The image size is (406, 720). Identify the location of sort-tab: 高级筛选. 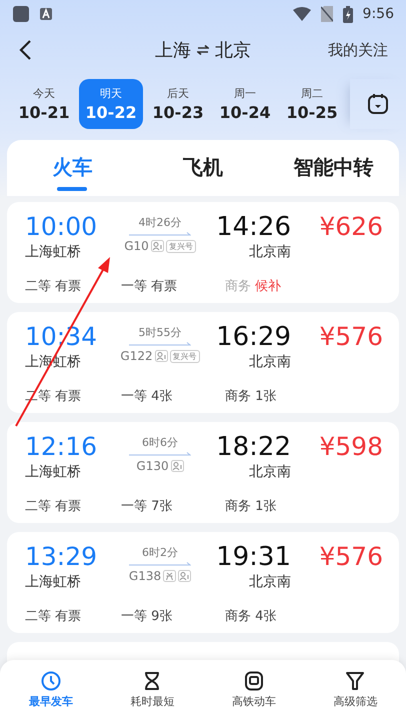
(355, 690).